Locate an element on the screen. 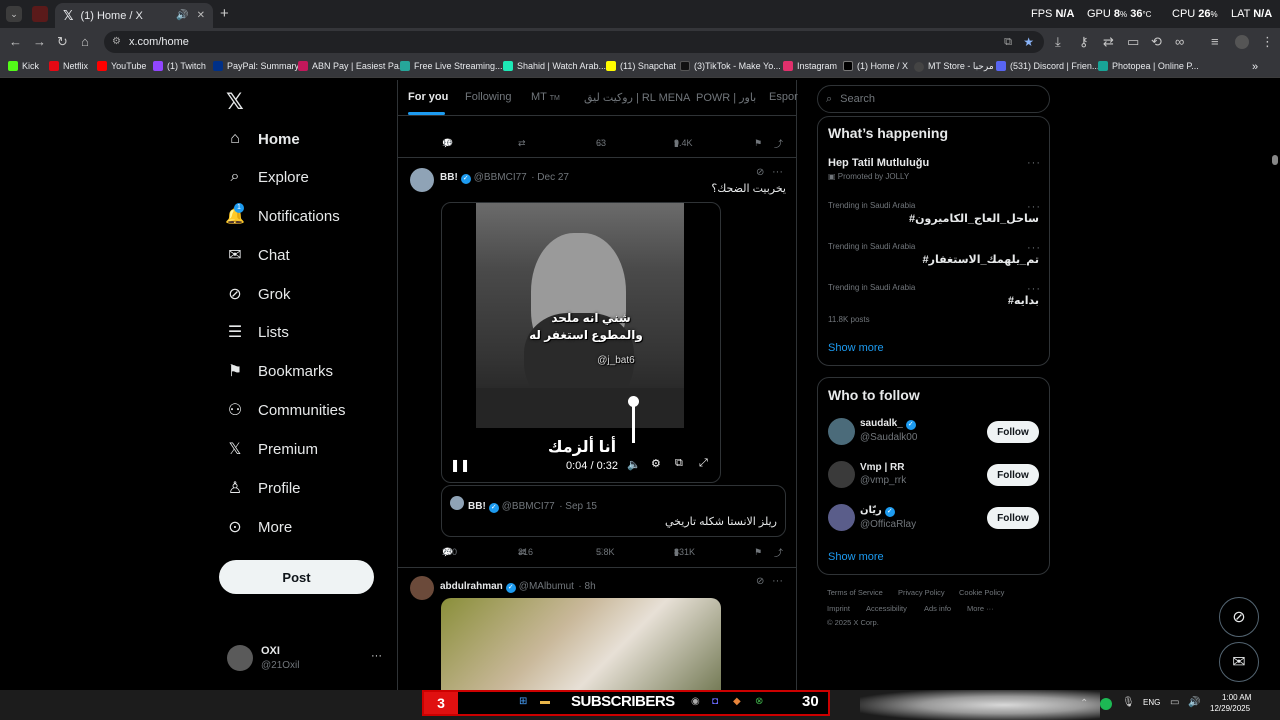 The image size is (1280, 720). tweet-date: · Dec 27 is located at coordinates (550, 177).